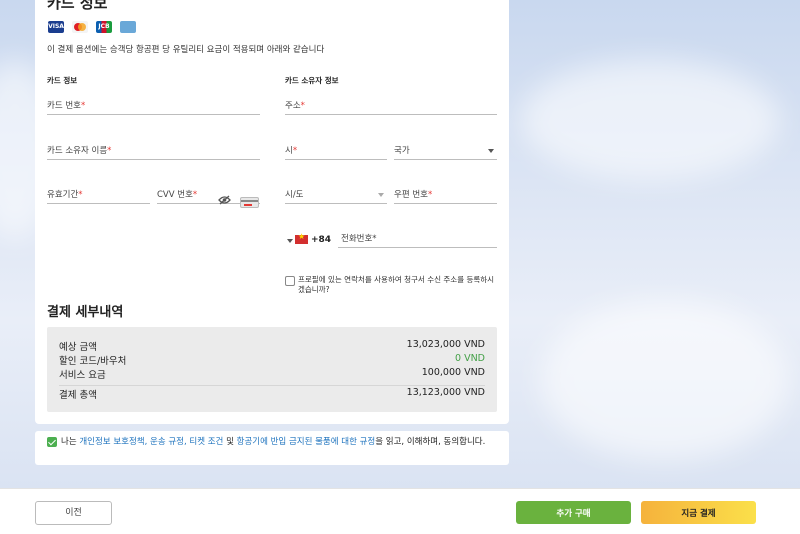  I want to click on summary-row: 예상 금액 13,023,000 VND, so click(272, 346).